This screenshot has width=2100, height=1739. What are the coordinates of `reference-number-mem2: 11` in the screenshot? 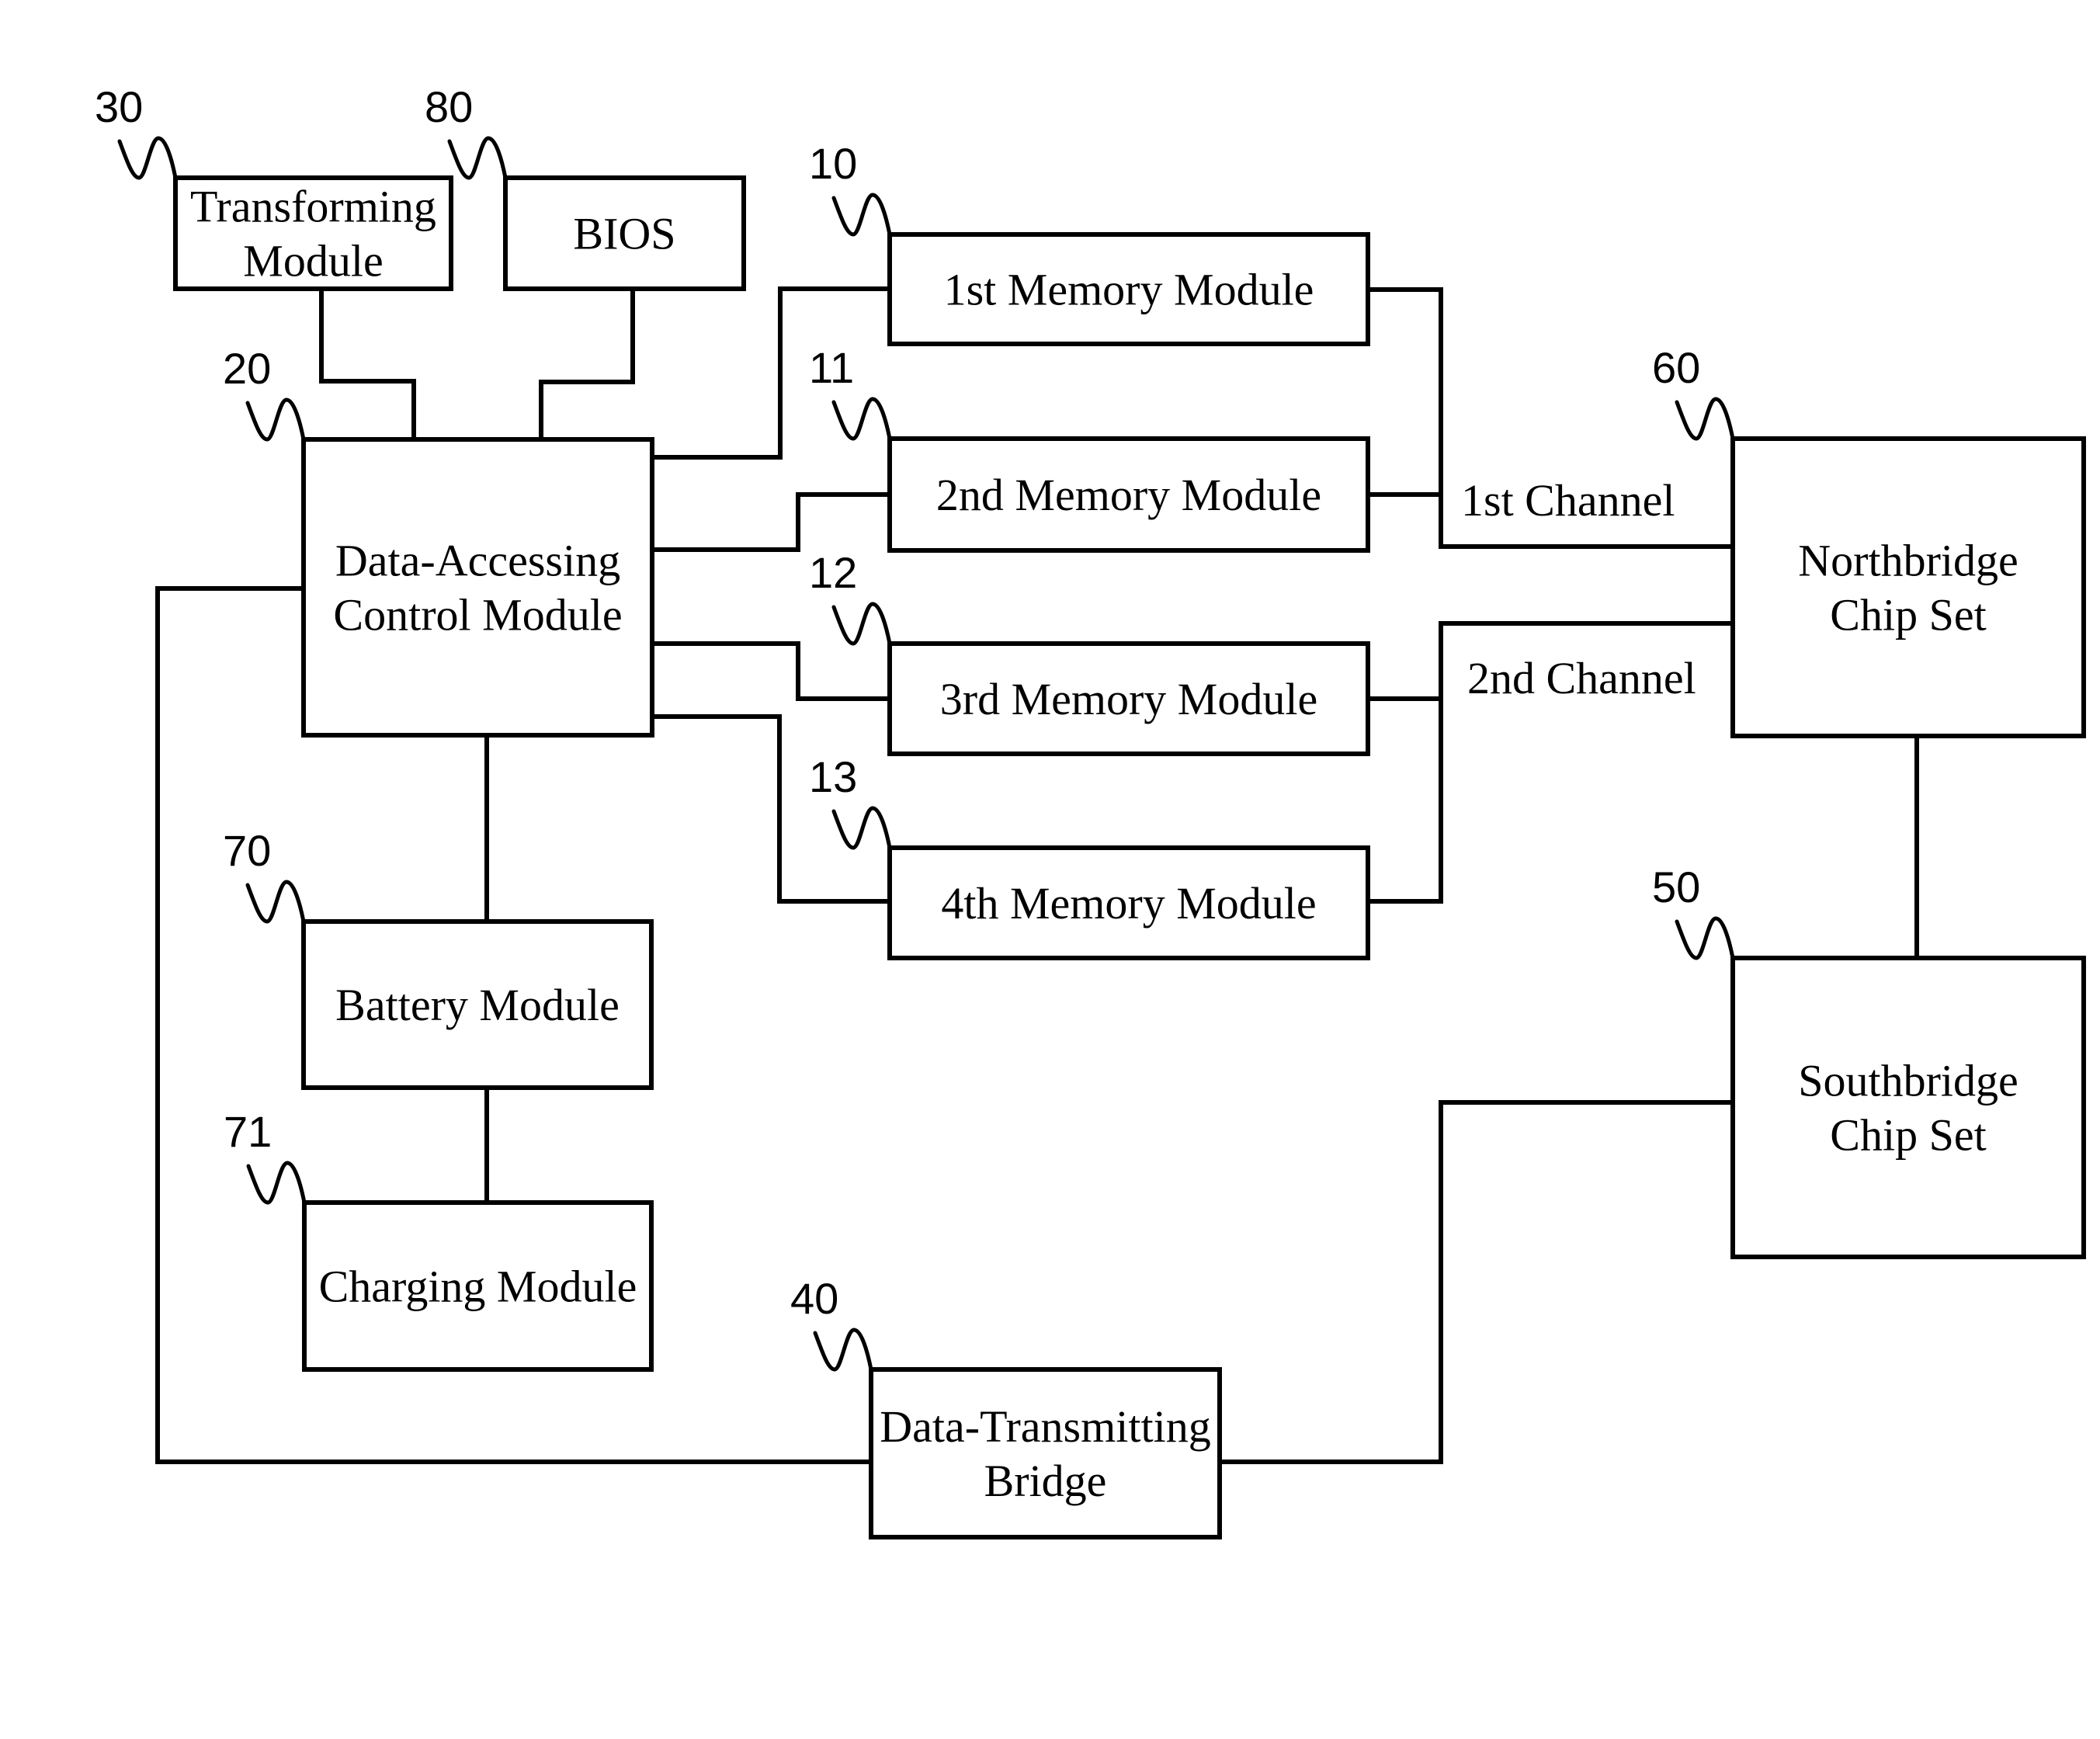 It's located at (832, 367).